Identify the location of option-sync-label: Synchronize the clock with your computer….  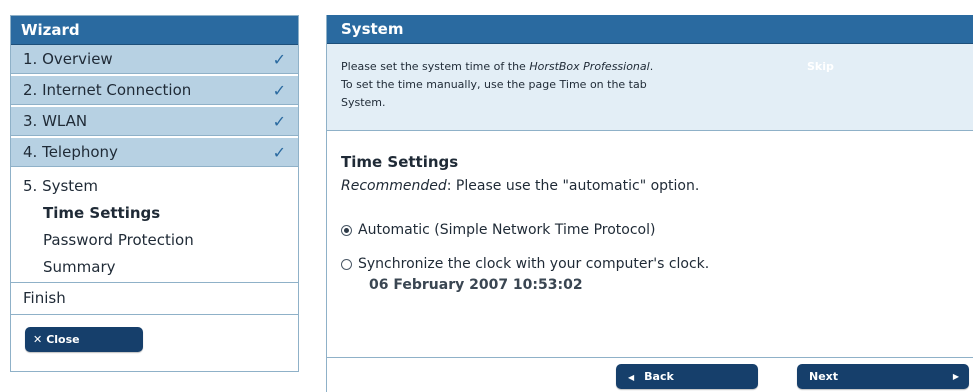
(534, 264).